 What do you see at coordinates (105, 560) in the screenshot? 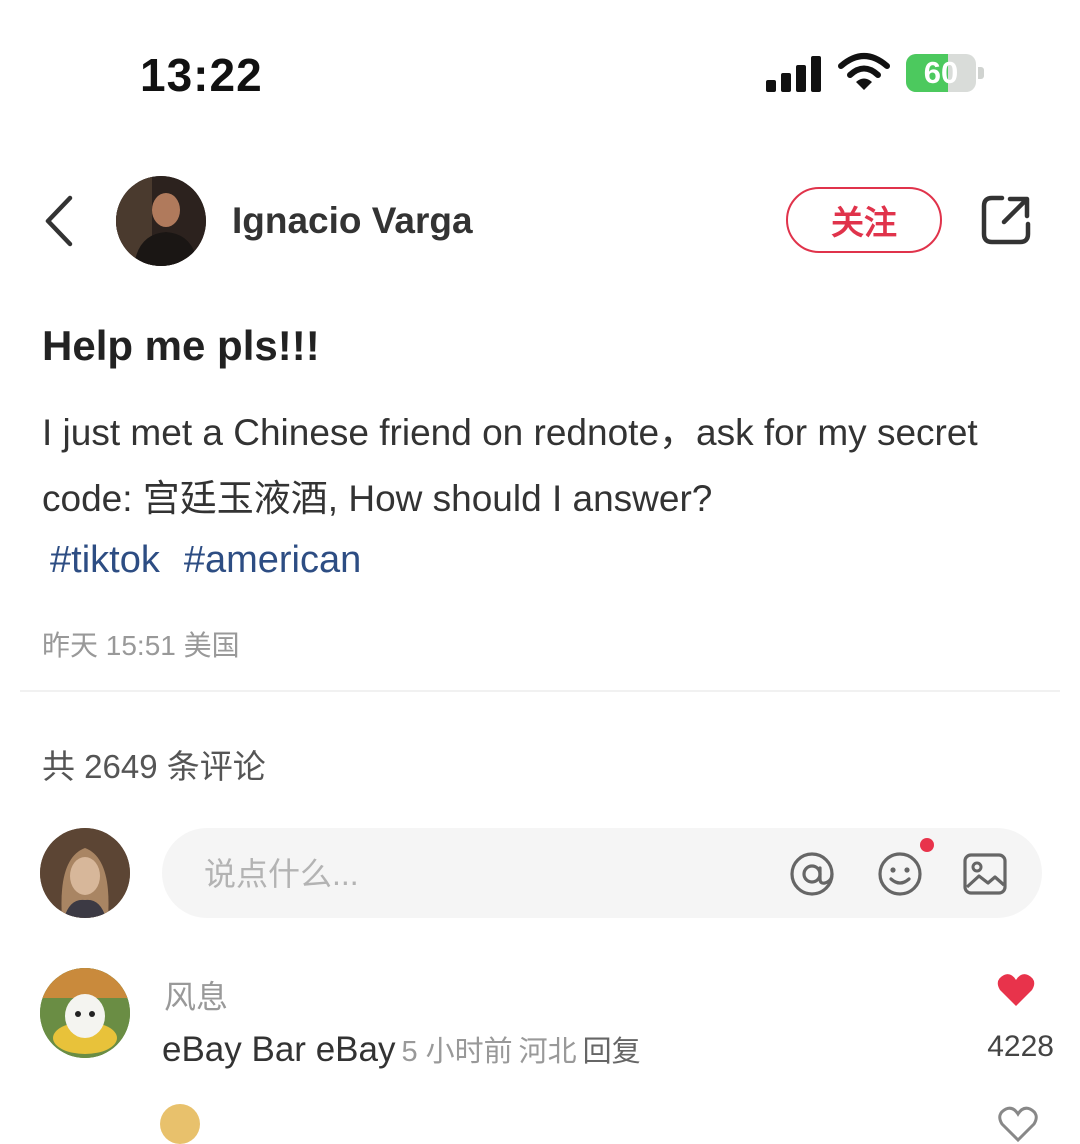
I see `tag-tiktok: #tiktok` at bounding box center [105, 560].